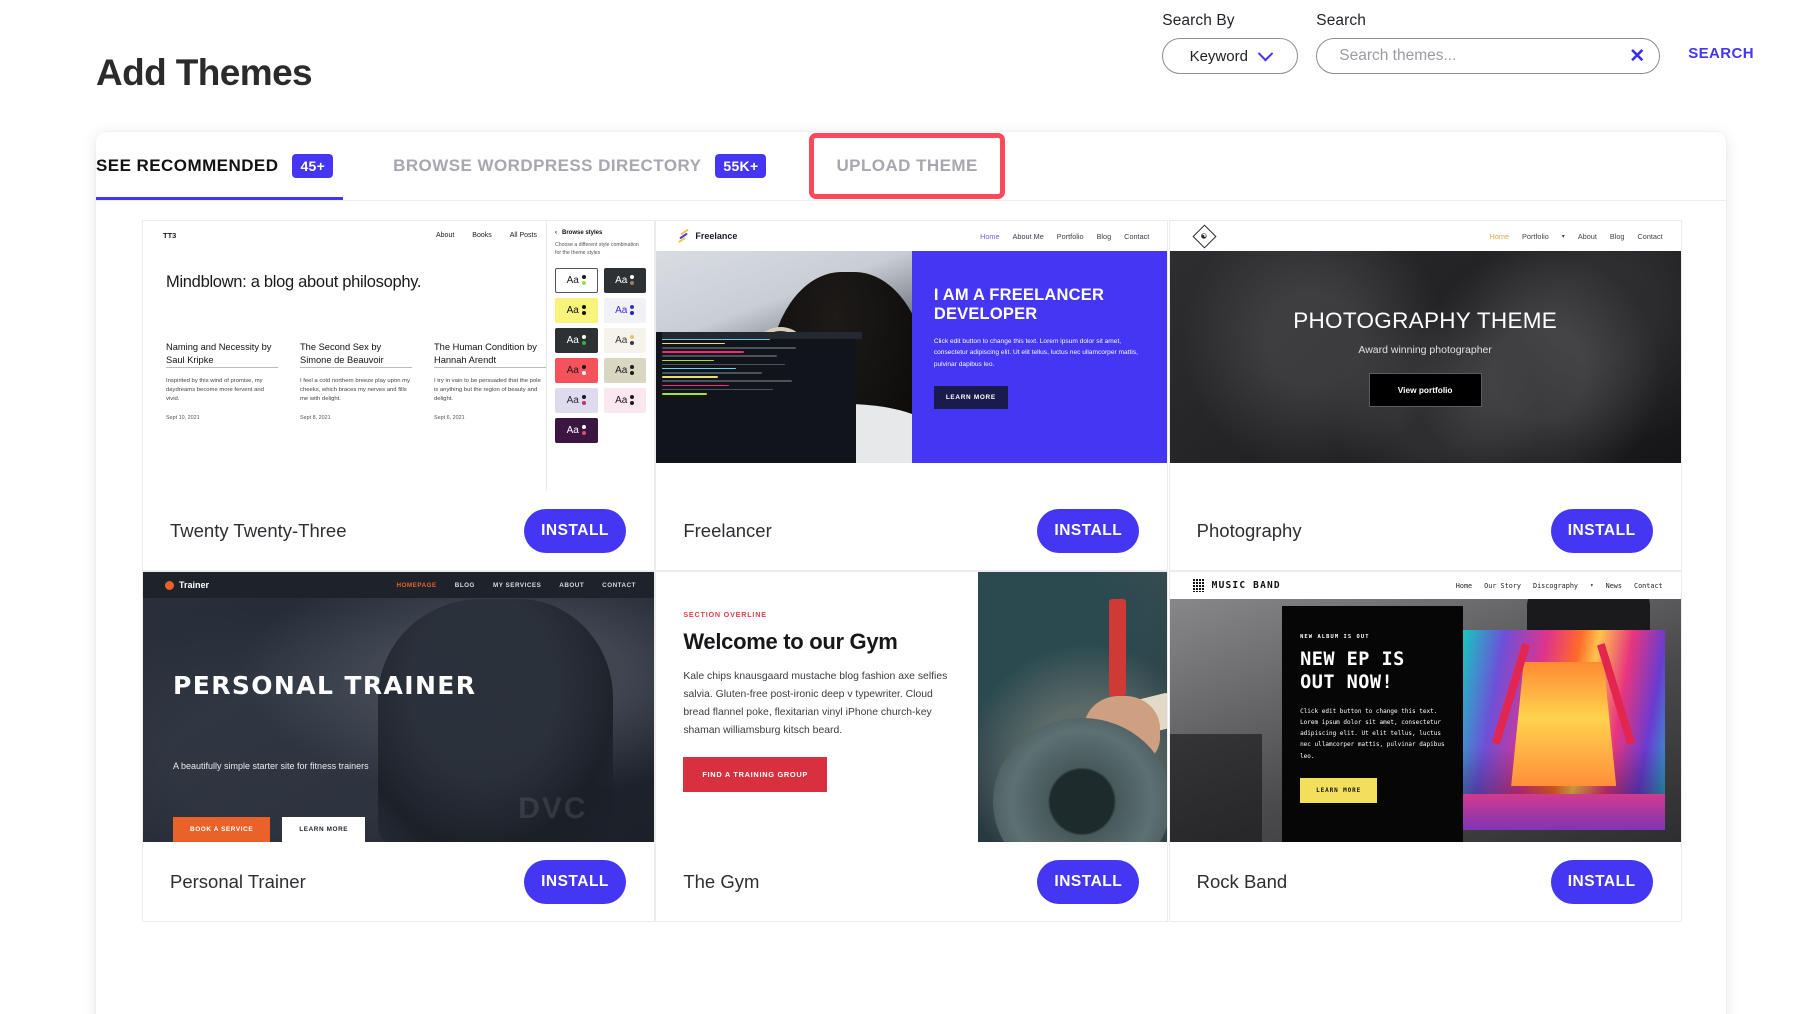 The image size is (1800, 1014). I want to click on search-by-select: Keyword, so click(1230, 56).